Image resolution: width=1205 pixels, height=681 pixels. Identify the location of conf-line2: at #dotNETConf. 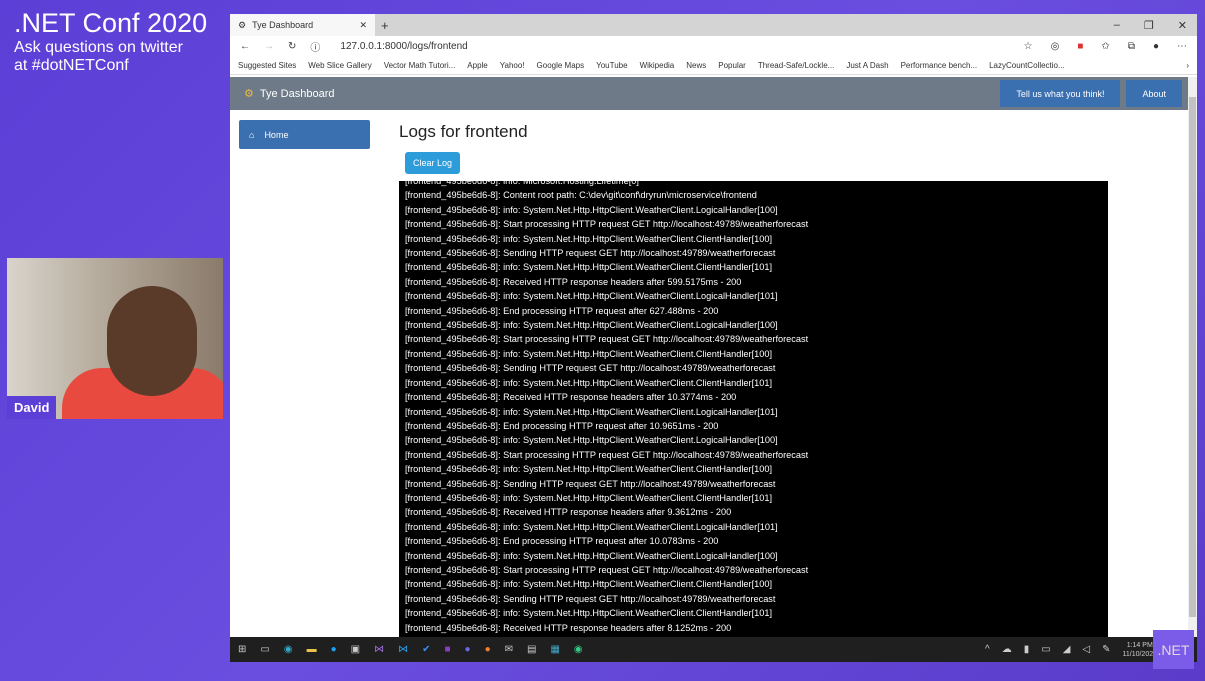
(71, 65).